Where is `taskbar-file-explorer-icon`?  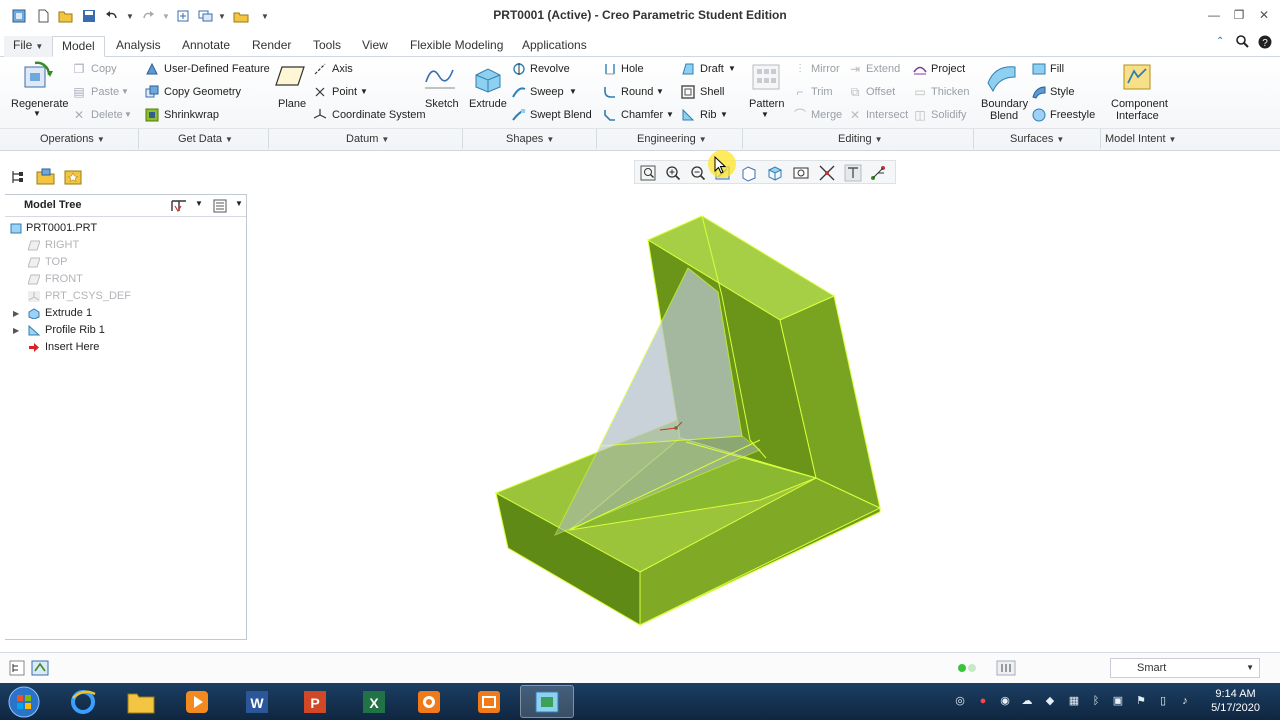 taskbar-file-explorer-icon is located at coordinates (141, 701).